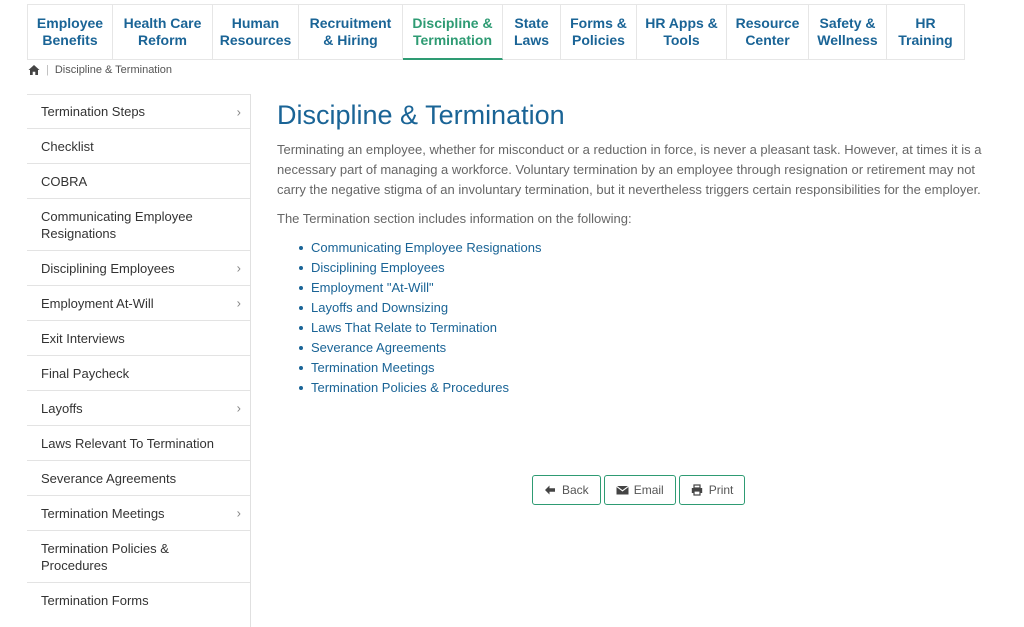 Image resolution: width=1024 pixels, height=627 pixels. I want to click on topic-link: Severance Agreements, so click(650, 348).